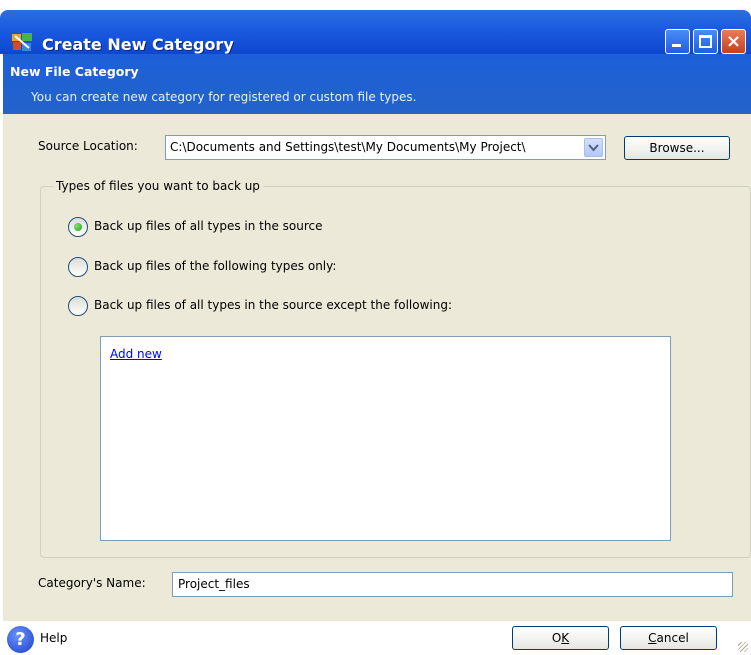 The image size is (751, 655). What do you see at coordinates (20, 639) in the screenshot?
I see `help-icon: ?` at bounding box center [20, 639].